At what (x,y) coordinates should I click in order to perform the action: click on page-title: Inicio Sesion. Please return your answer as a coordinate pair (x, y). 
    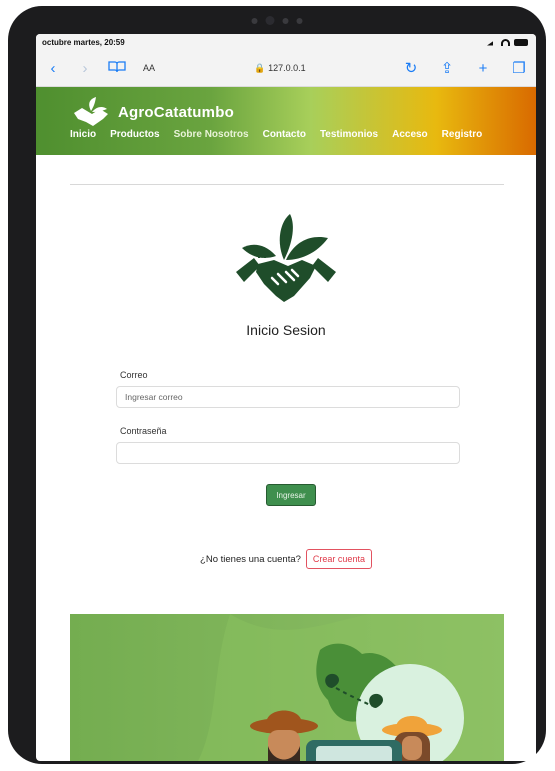
    Looking at the image, I should click on (286, 330).